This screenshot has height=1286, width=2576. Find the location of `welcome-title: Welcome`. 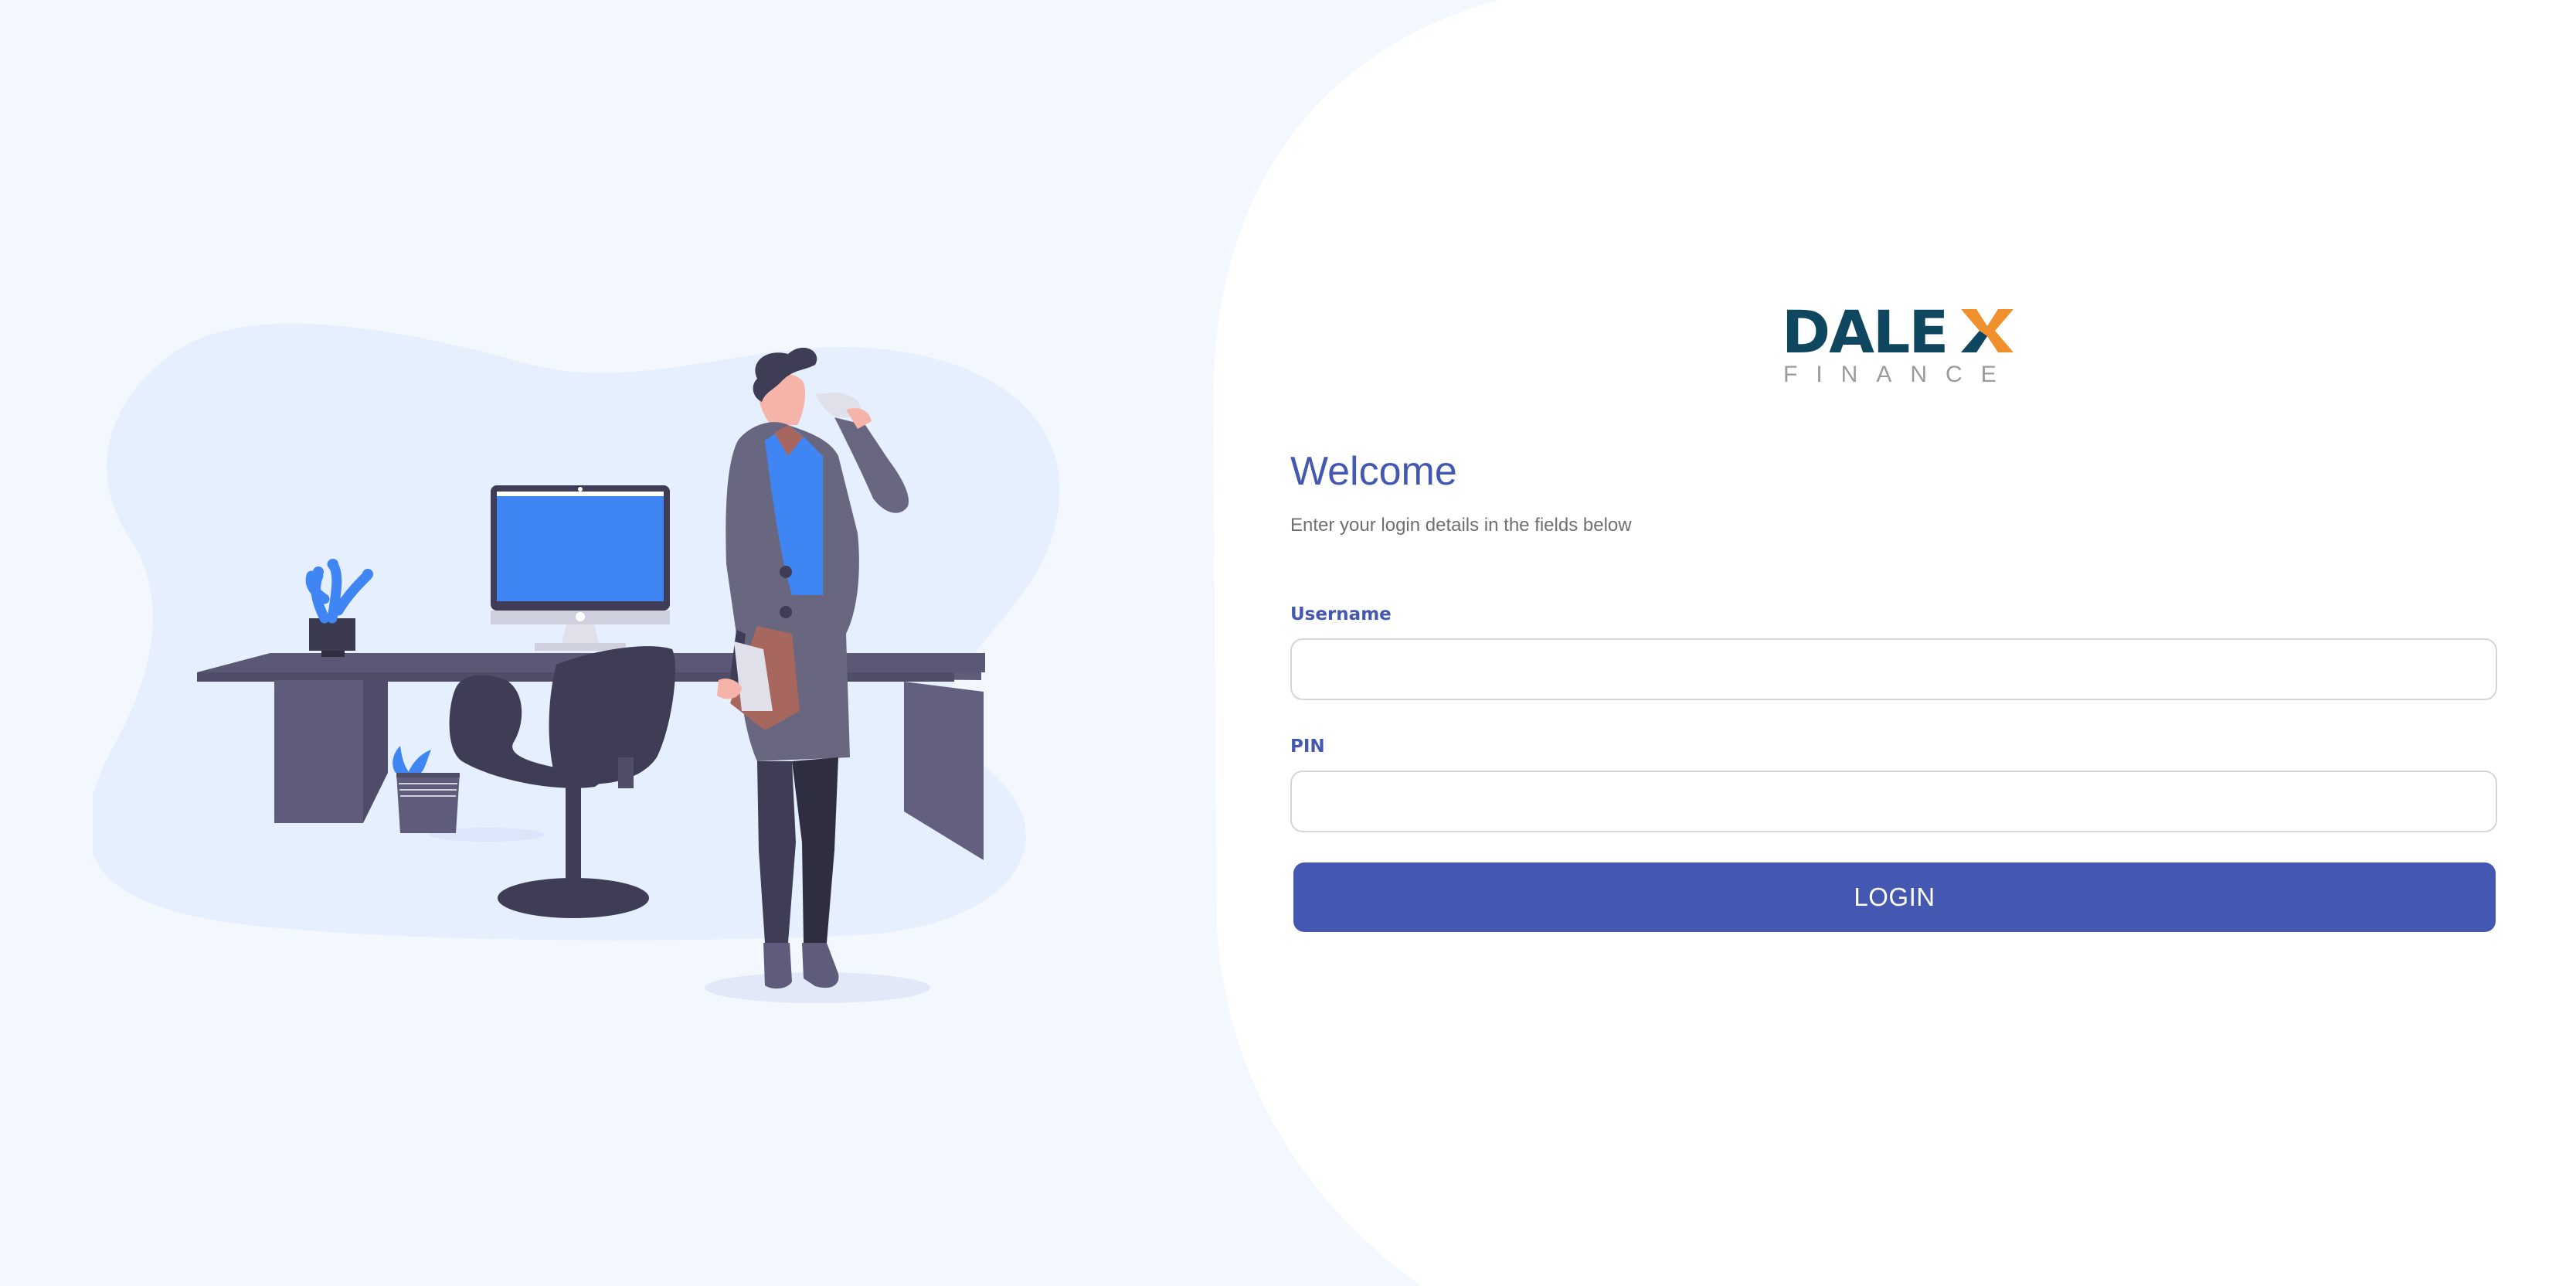

welcome-title: Welcome is located at coordinates (1373, 471).